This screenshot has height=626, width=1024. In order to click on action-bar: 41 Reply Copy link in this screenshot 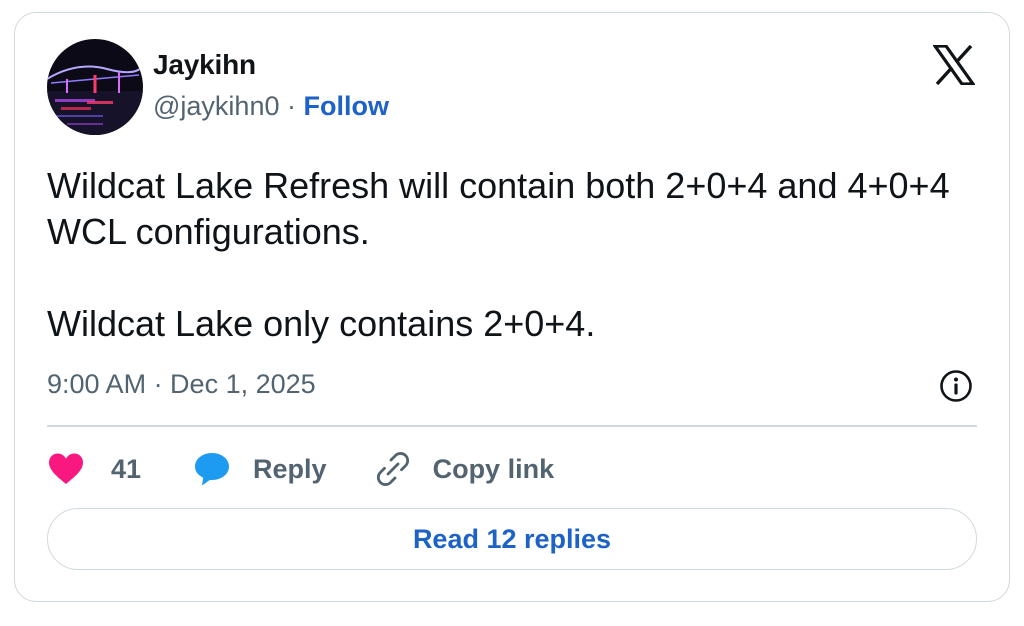, I will do `click(300, 469)`.